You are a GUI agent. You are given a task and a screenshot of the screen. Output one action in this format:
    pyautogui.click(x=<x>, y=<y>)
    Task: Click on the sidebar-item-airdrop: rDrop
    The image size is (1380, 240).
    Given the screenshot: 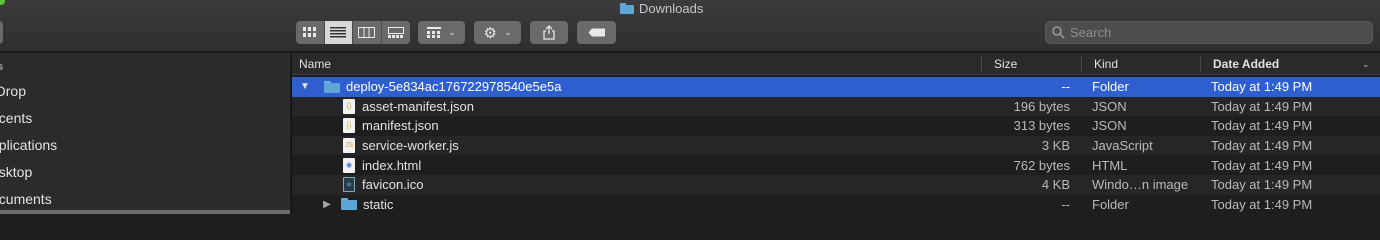 What is the action you would take?
    pyautogui.click(x=13, y=91)
    